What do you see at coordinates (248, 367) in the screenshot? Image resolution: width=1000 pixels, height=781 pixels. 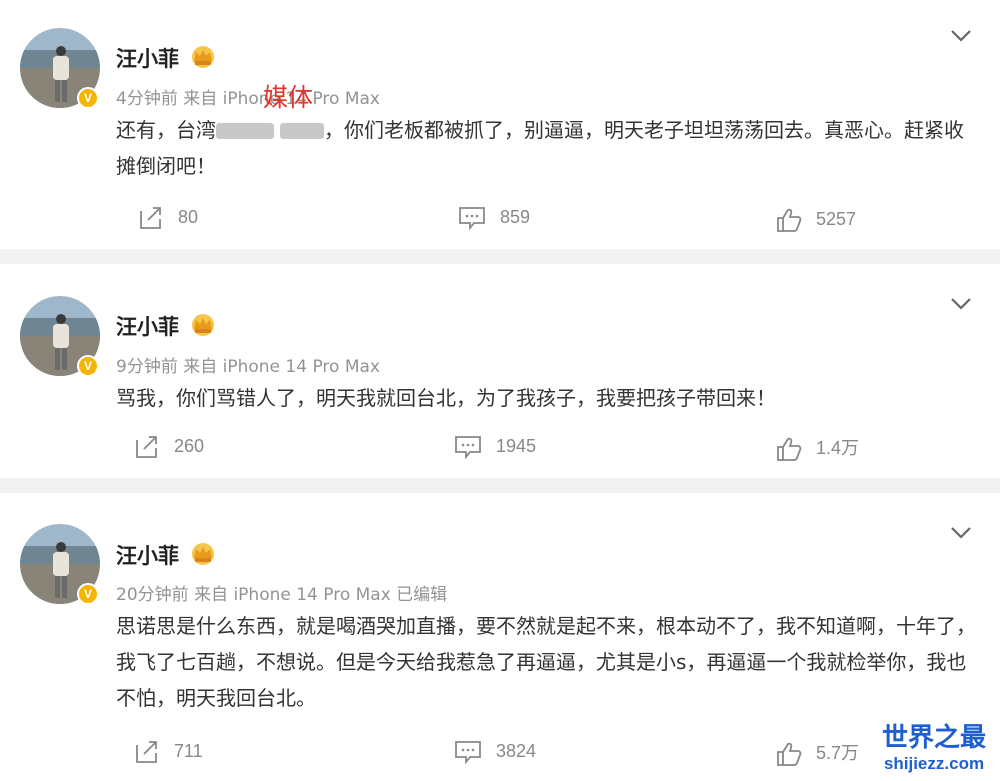 I see `post-meta: 9分钟前 来自 iPhone 14 Pro Max` at bounding box center [248, 367].